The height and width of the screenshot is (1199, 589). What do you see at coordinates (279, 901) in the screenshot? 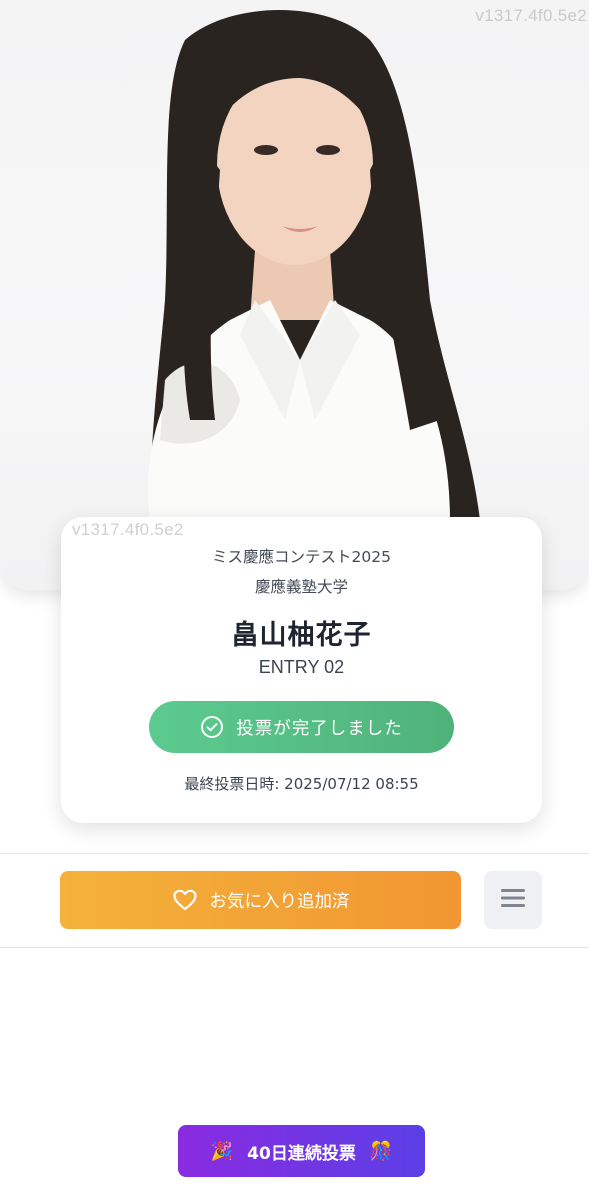
I see `favorite-label: お気に入り追加済` at bounding box center [279, 901].